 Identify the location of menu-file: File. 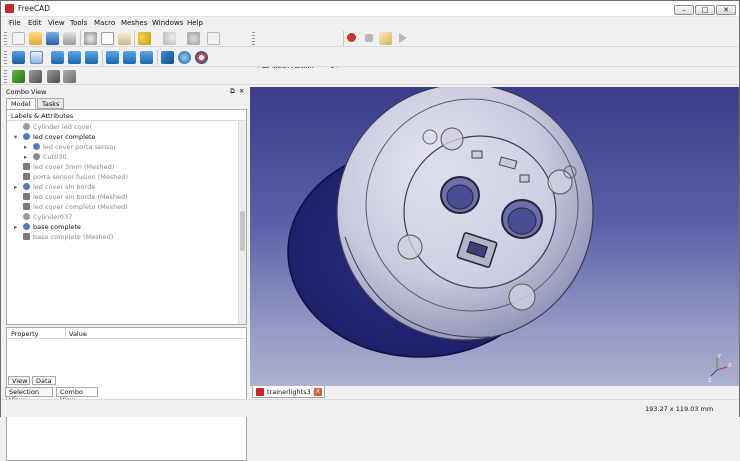
(15, 23).